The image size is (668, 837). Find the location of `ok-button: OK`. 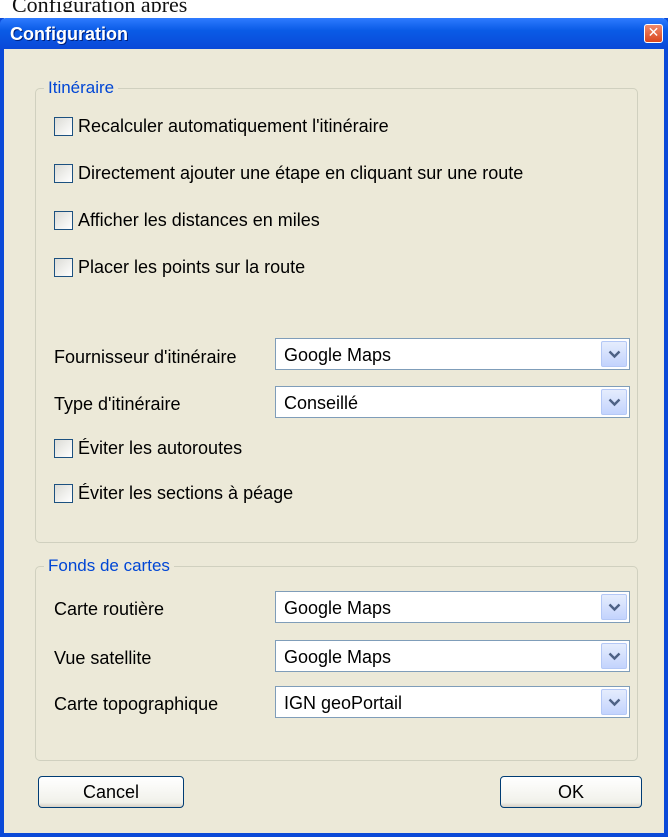

ok-button: OK is located at coordinates (571, 792).